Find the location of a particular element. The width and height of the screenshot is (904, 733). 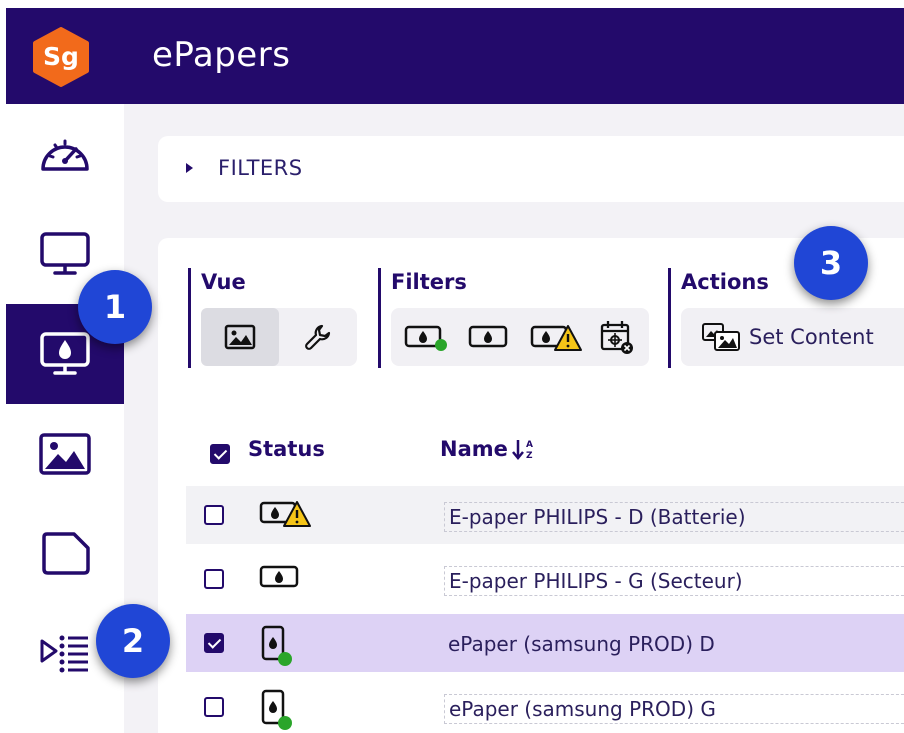

filters-title: Filters is located at coordinates (429, 282).